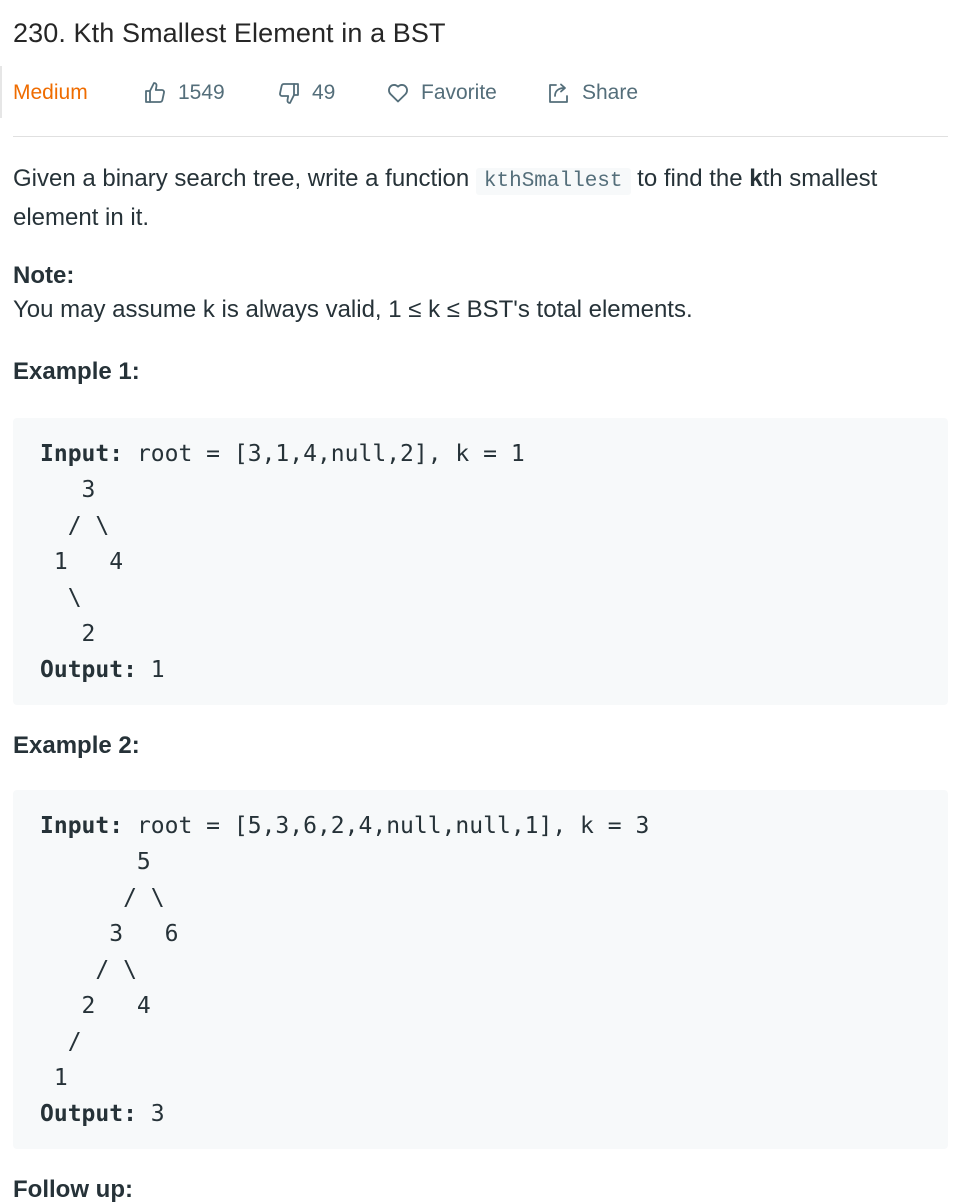 The height and width of the screenshot is (1204, 980). Describe the element at coordinates (201, 92) in the screenshot. I see `like-count: 1549` at that location.